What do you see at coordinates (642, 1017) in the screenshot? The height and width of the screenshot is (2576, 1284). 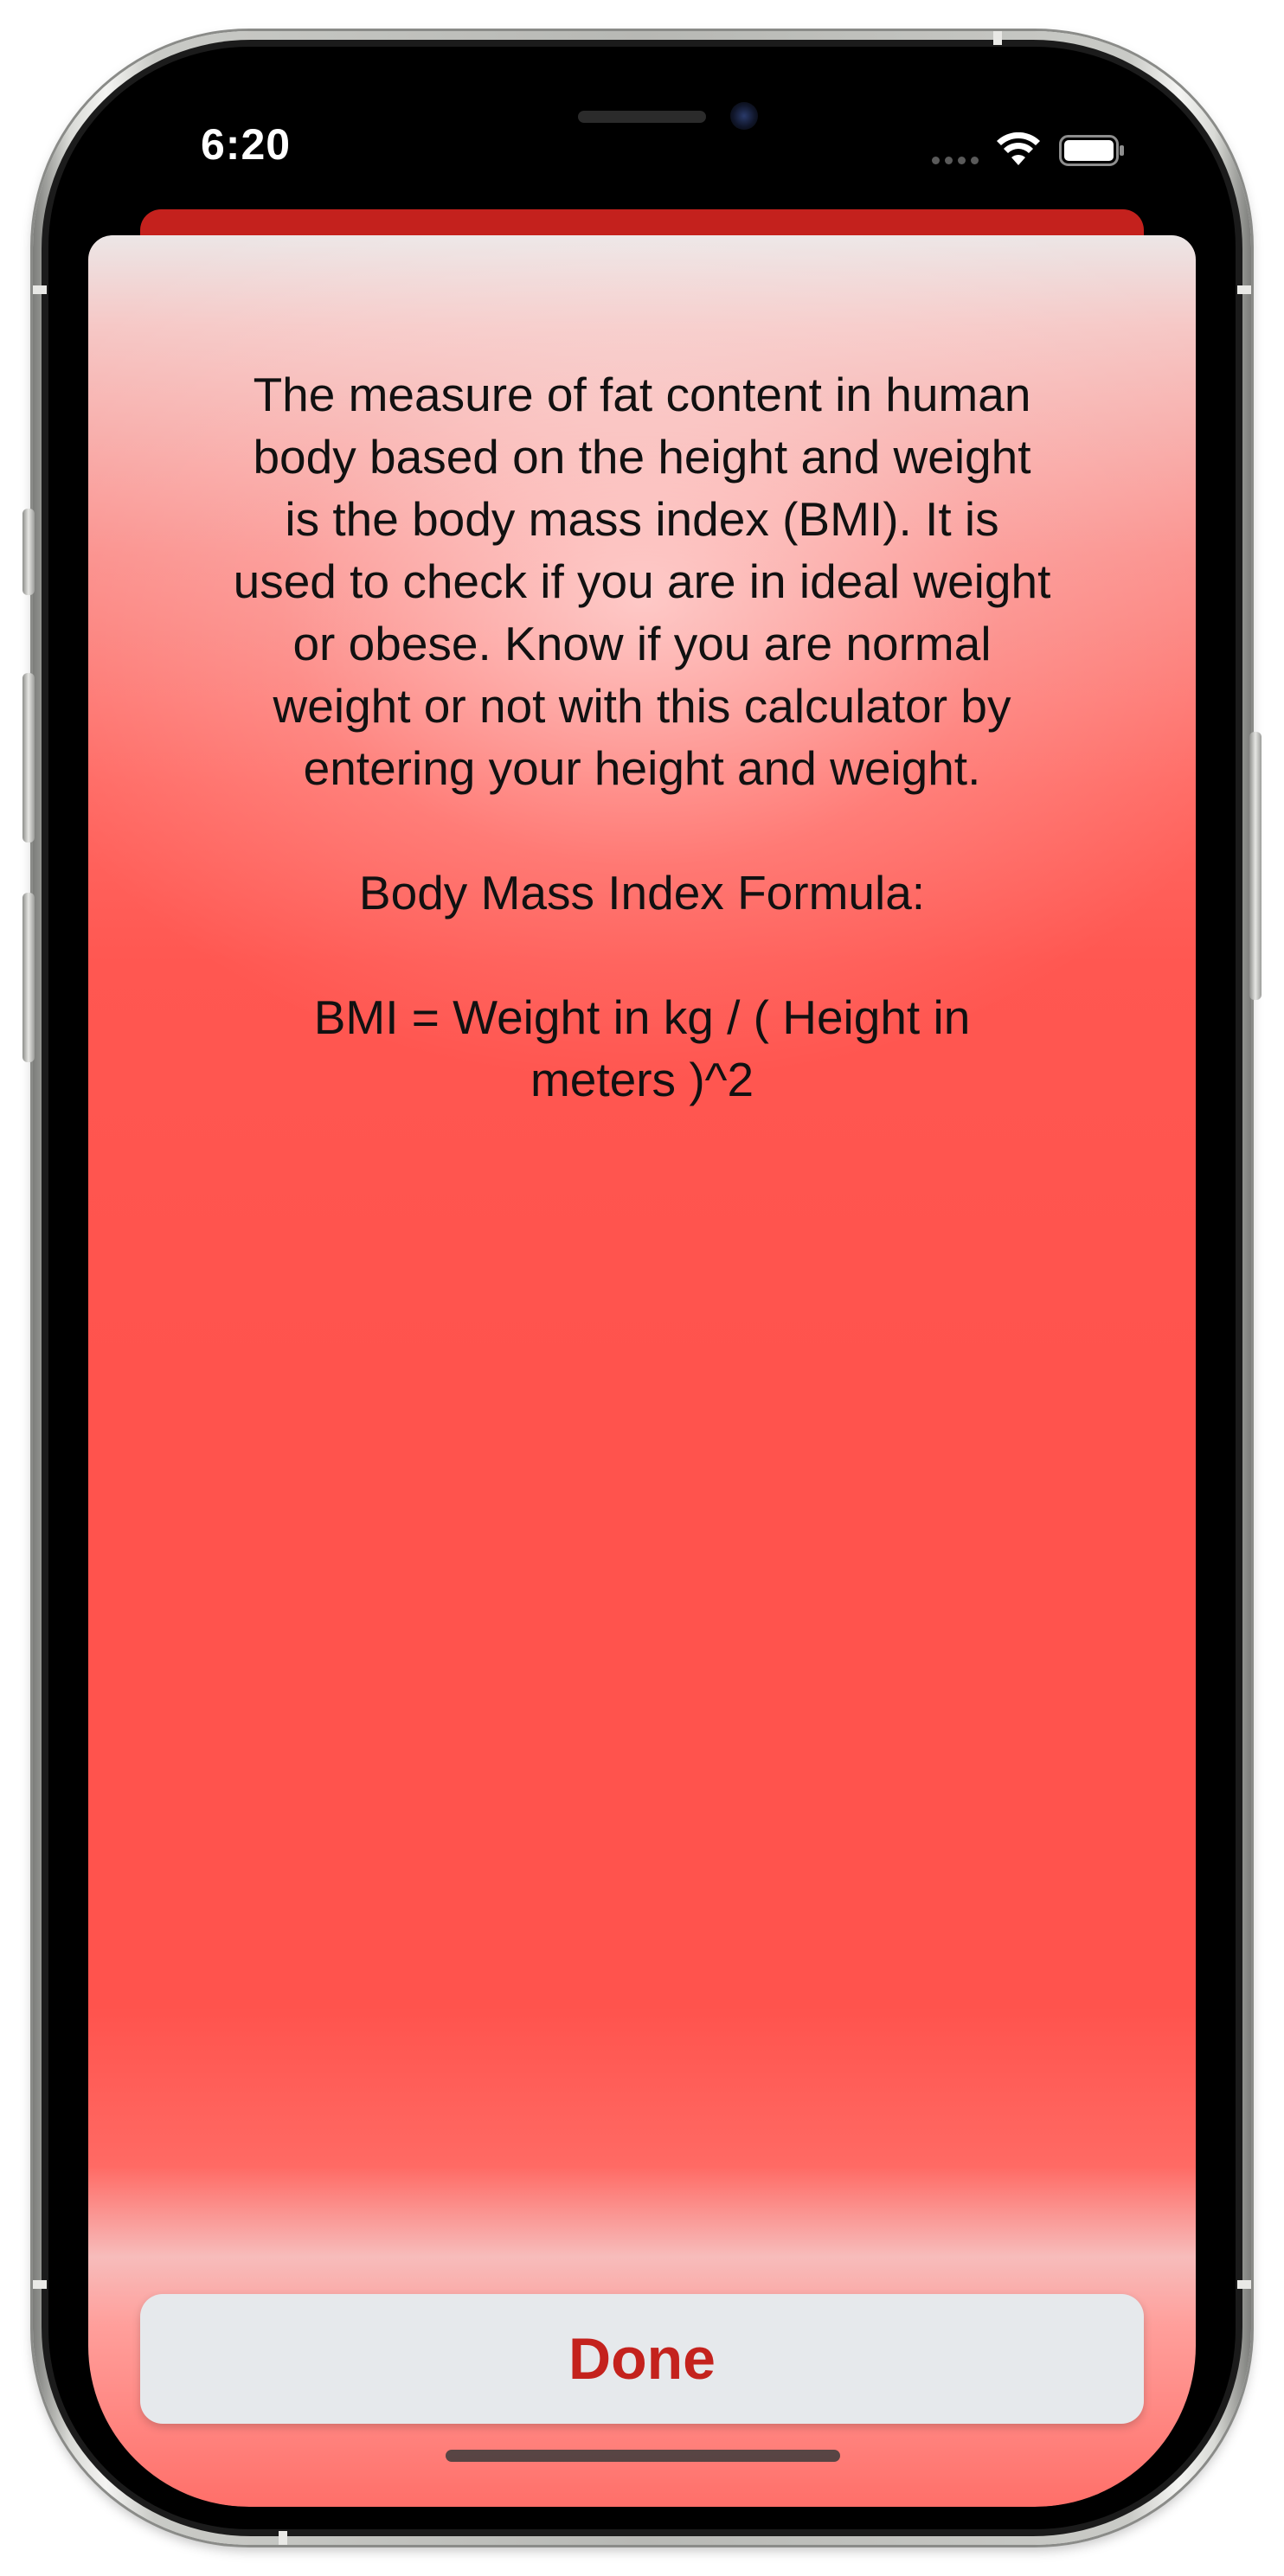 I see `formula-line: BMI = Weight in kg / ( Height in` at bounding box center [642, 1017].